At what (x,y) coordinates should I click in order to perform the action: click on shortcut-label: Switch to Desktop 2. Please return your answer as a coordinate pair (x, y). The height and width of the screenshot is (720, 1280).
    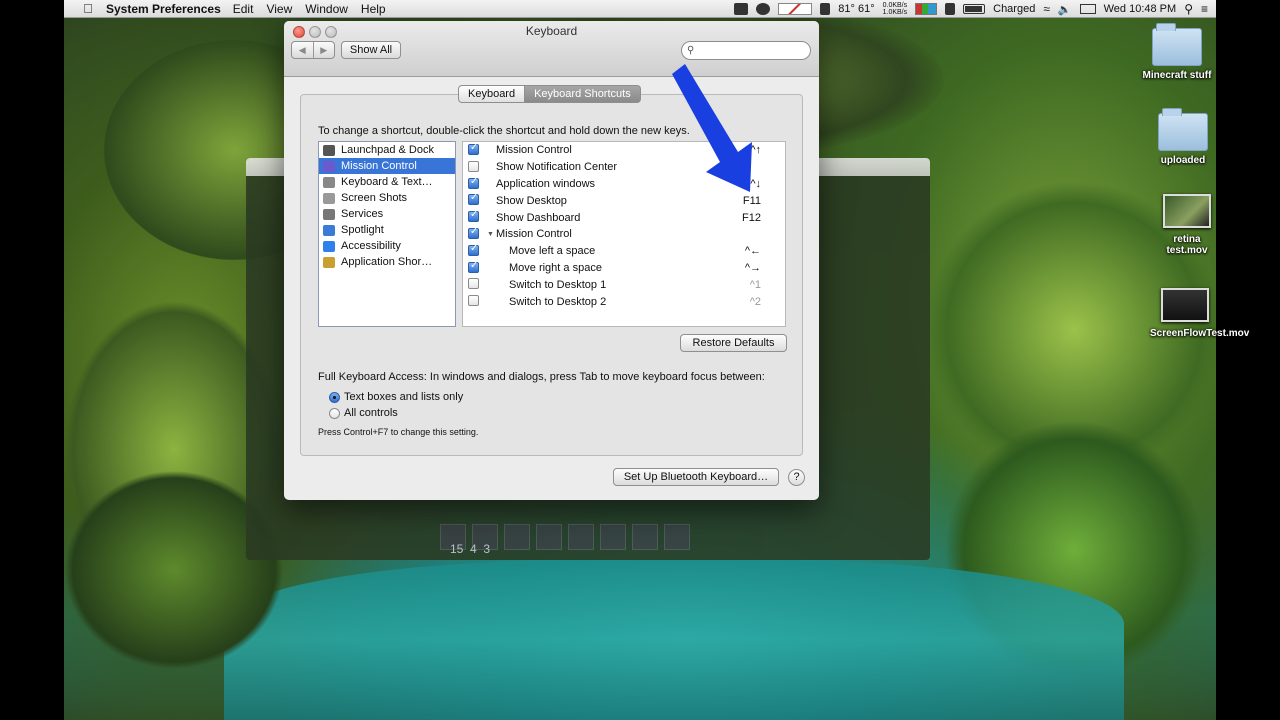
    Looking at the image, I should click on (558, 301).